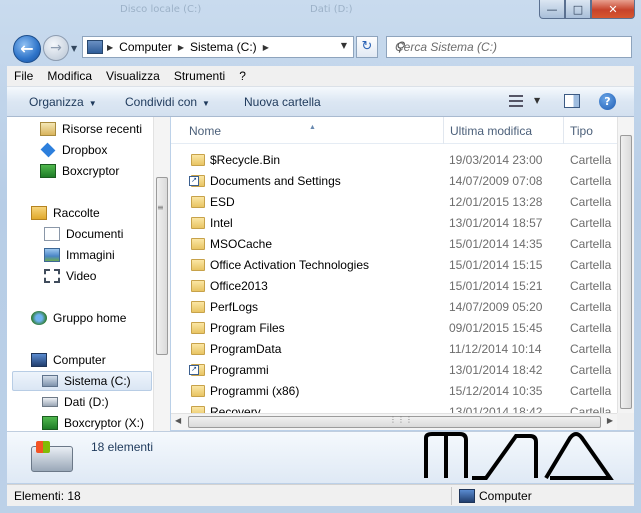  I want to click on table-row: Office2013 15/01/2014 15:21 Cartella, so click(394, 286).